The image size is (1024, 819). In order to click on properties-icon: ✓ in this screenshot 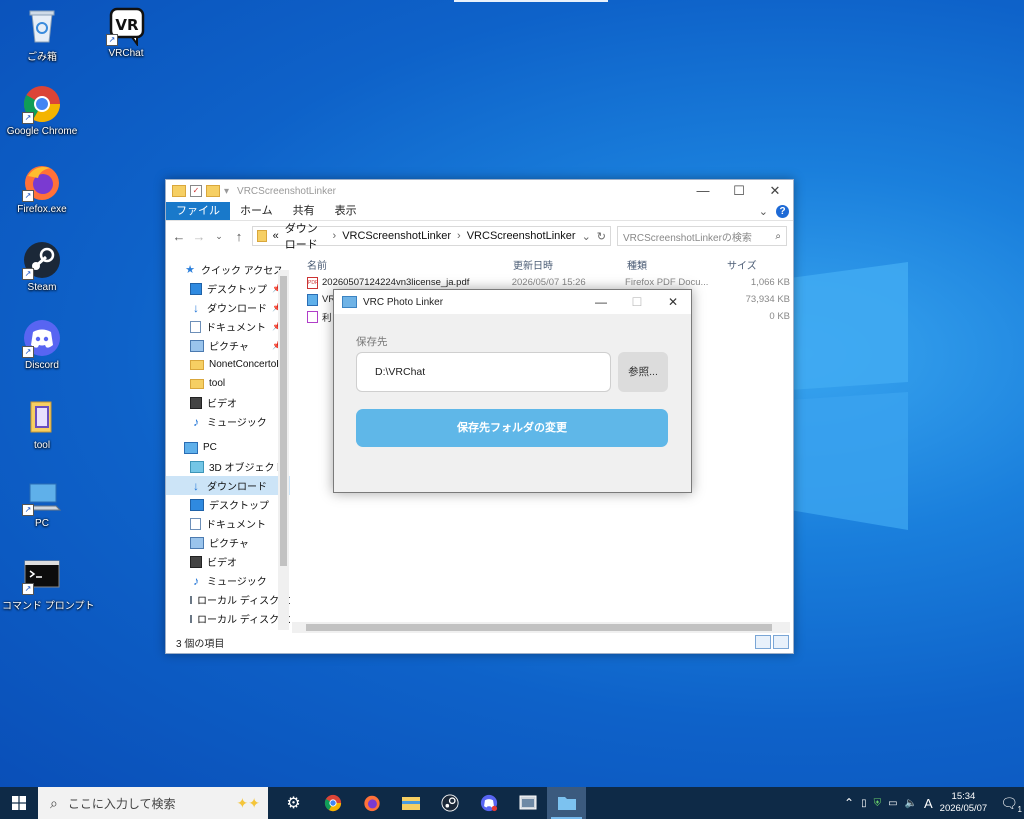, I will do `click(196, 191)`.